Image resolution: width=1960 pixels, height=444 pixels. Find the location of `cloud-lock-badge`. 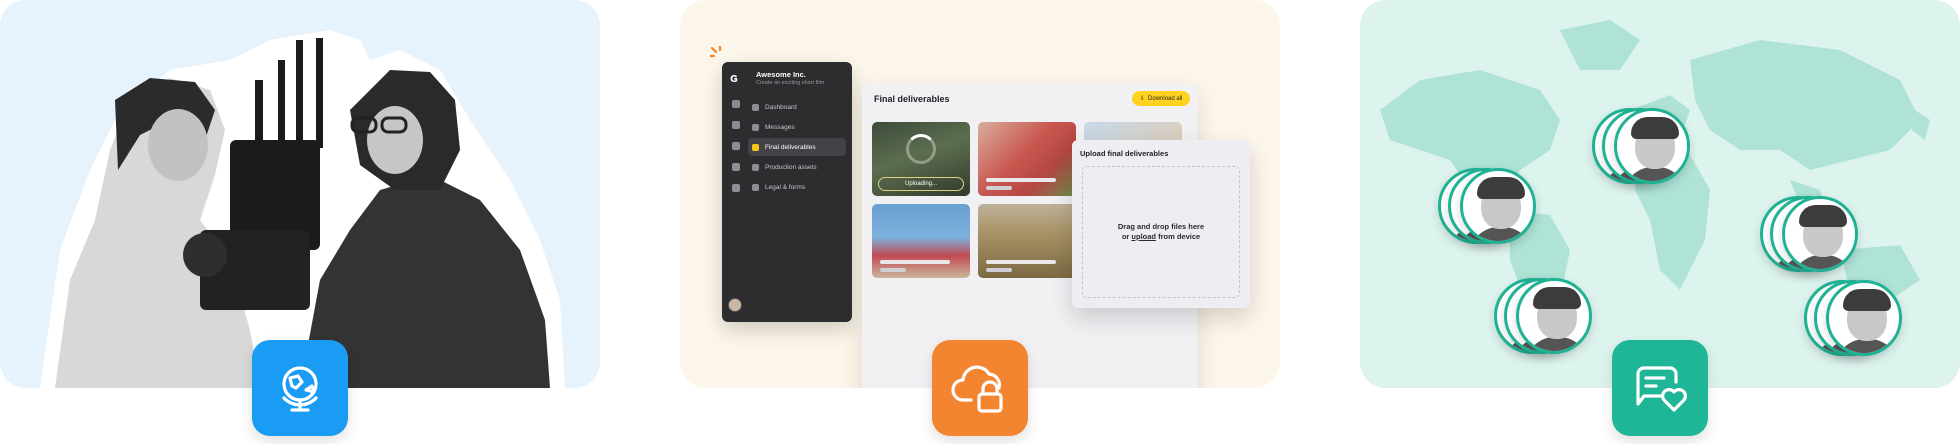

cloud-lock-badge is located at coordinates (980, 388).